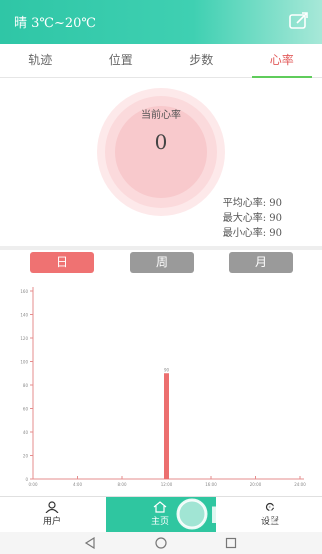  Describe the element at coordinates (211, 484) in the screenshot. I see `x-tick-label: 16:00` at that location.